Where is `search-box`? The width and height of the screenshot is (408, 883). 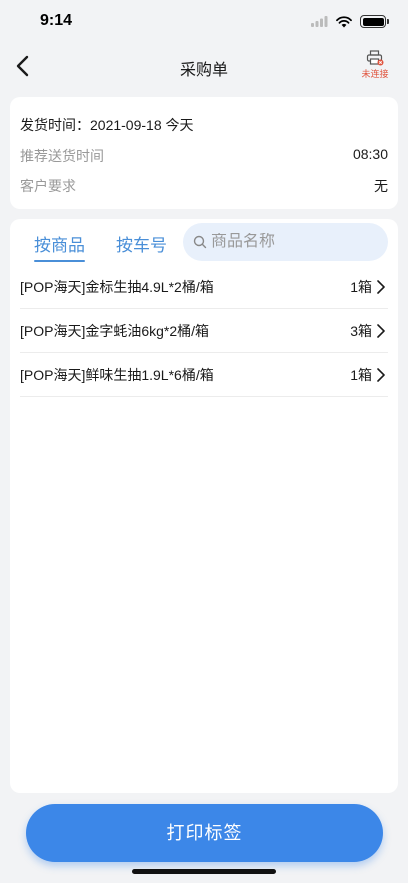 search-box is located at coordinates (285, 242).